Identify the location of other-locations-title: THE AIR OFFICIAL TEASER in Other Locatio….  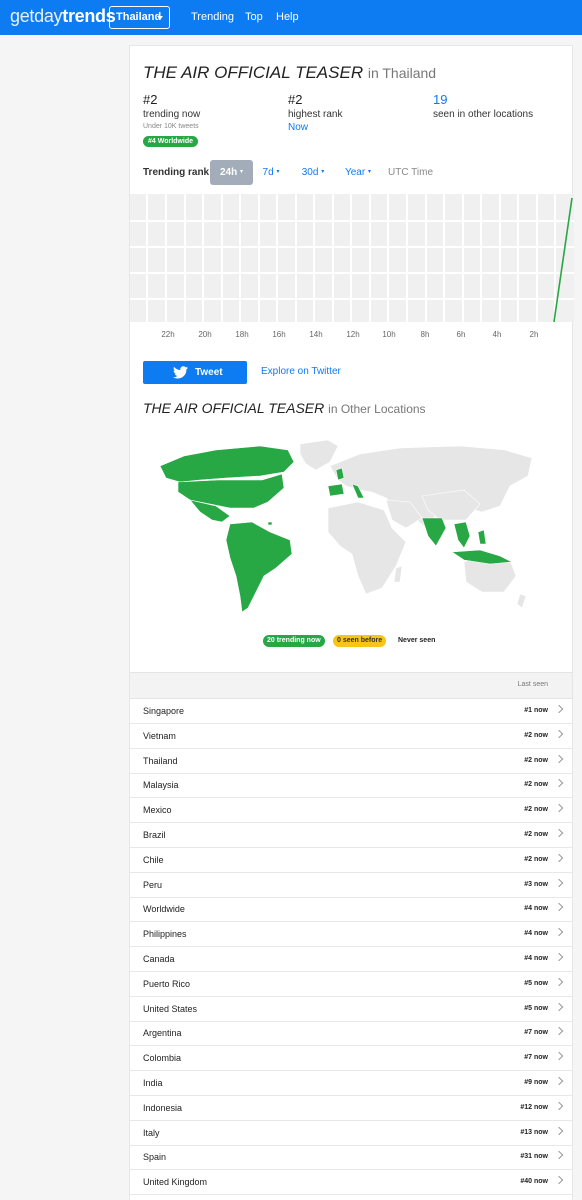
(284, 408).